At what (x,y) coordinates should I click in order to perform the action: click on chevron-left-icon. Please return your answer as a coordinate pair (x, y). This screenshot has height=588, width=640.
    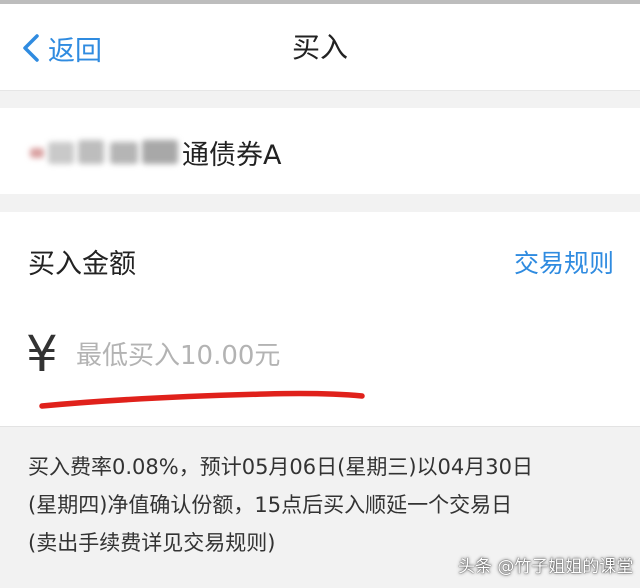
    Looking at the image, I should click on (31, 48).